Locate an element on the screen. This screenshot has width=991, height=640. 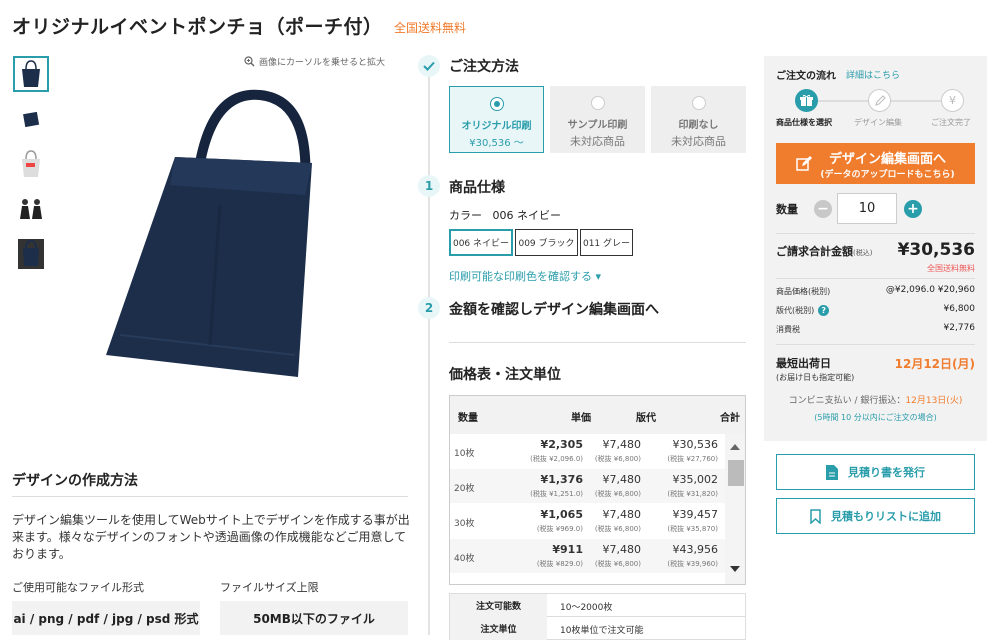
help-icon: ? is located at coordinates (824, 310).